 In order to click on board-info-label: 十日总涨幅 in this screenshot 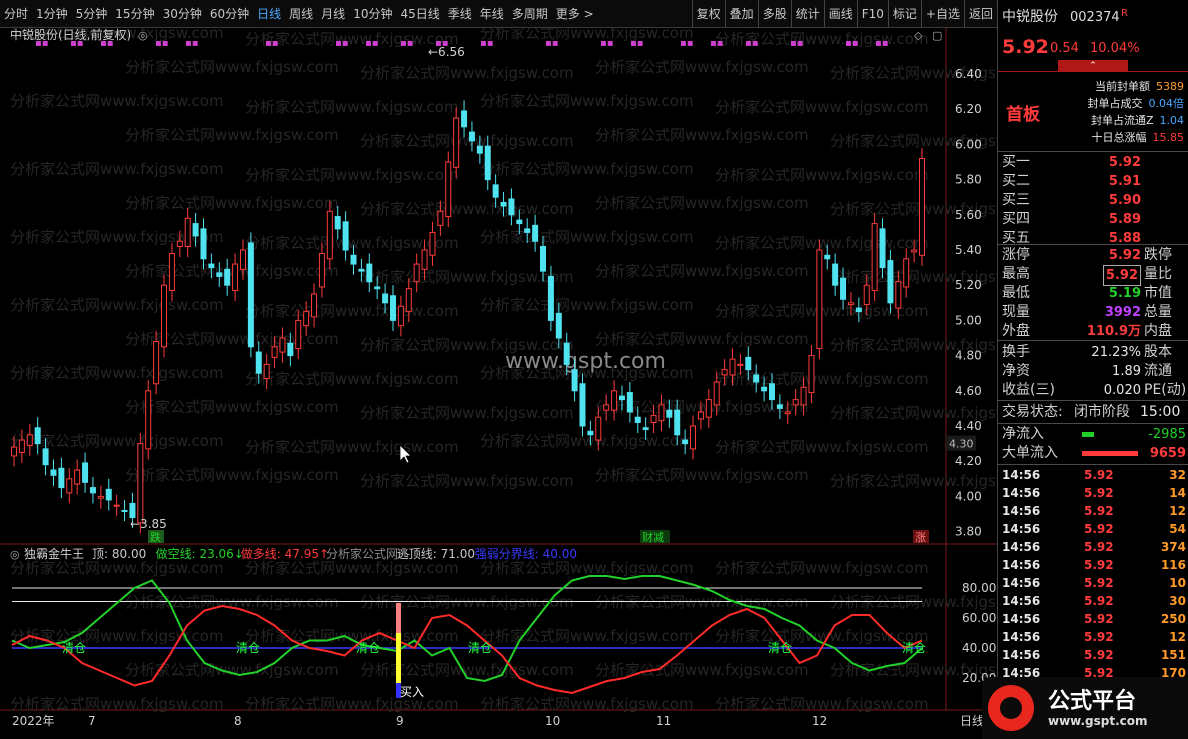, I will do `click(1119, 137)`.